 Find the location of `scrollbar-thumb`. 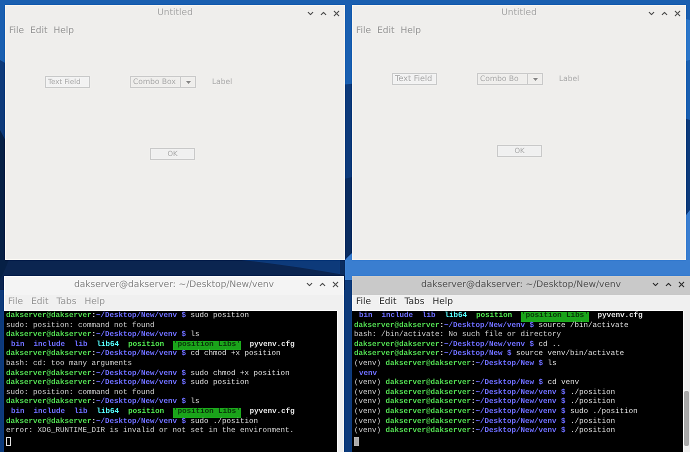

scrollbar-thumb is located at coordinates (686, 418).